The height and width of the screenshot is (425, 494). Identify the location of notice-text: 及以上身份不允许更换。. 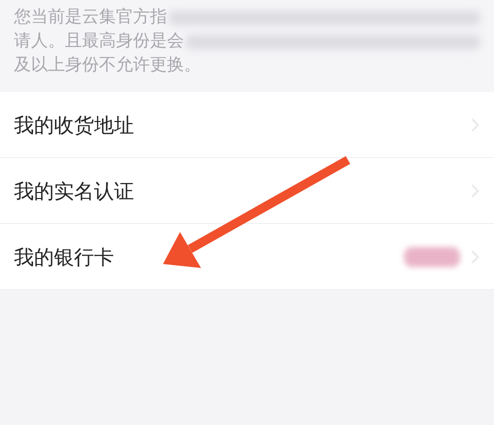
(107, 66).